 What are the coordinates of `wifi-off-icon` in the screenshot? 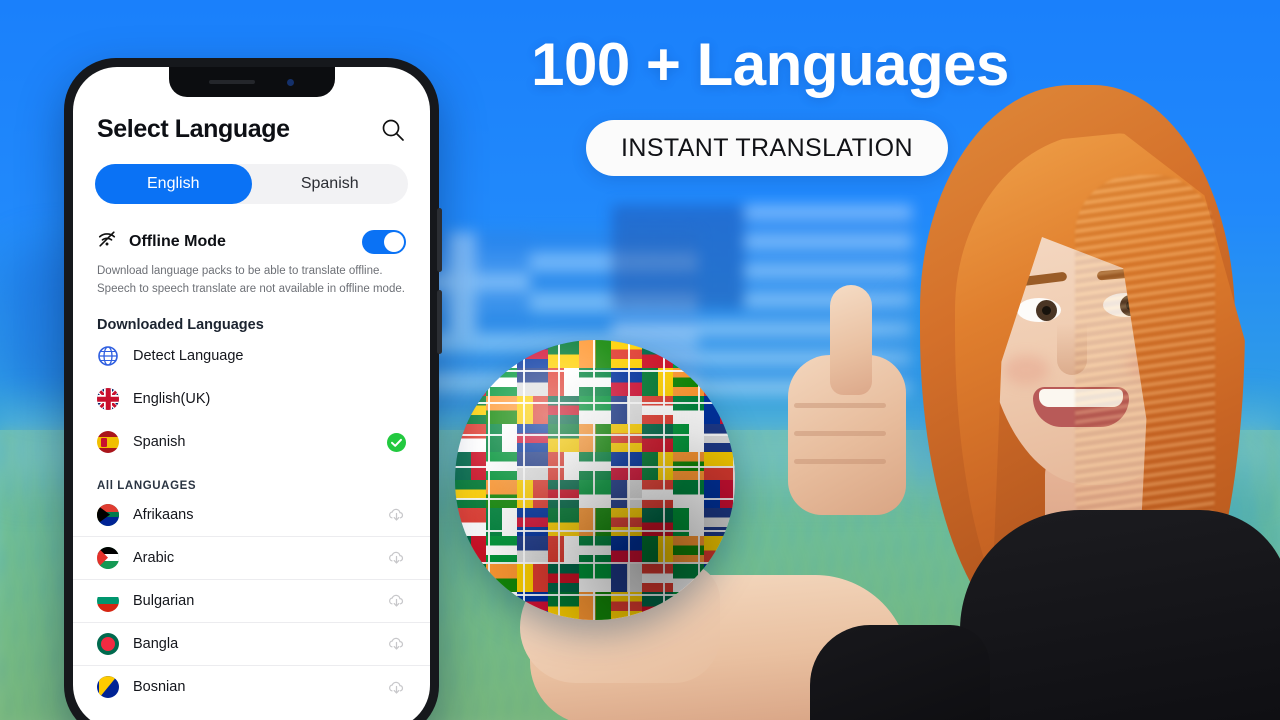 It's located at (107, 241).